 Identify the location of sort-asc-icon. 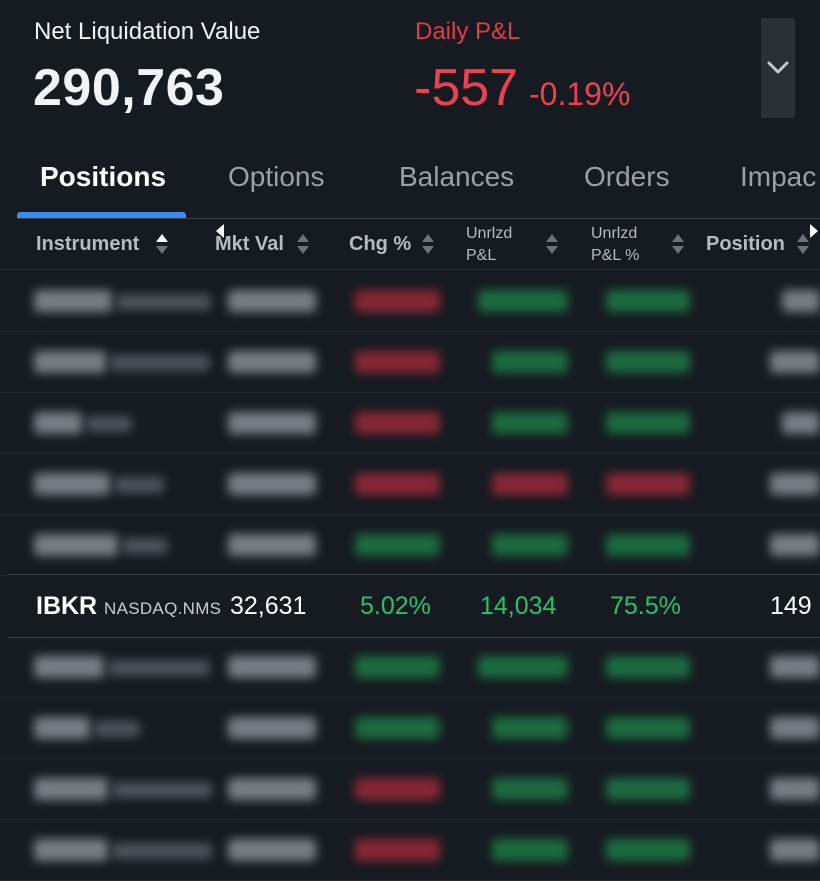
(162, 244).